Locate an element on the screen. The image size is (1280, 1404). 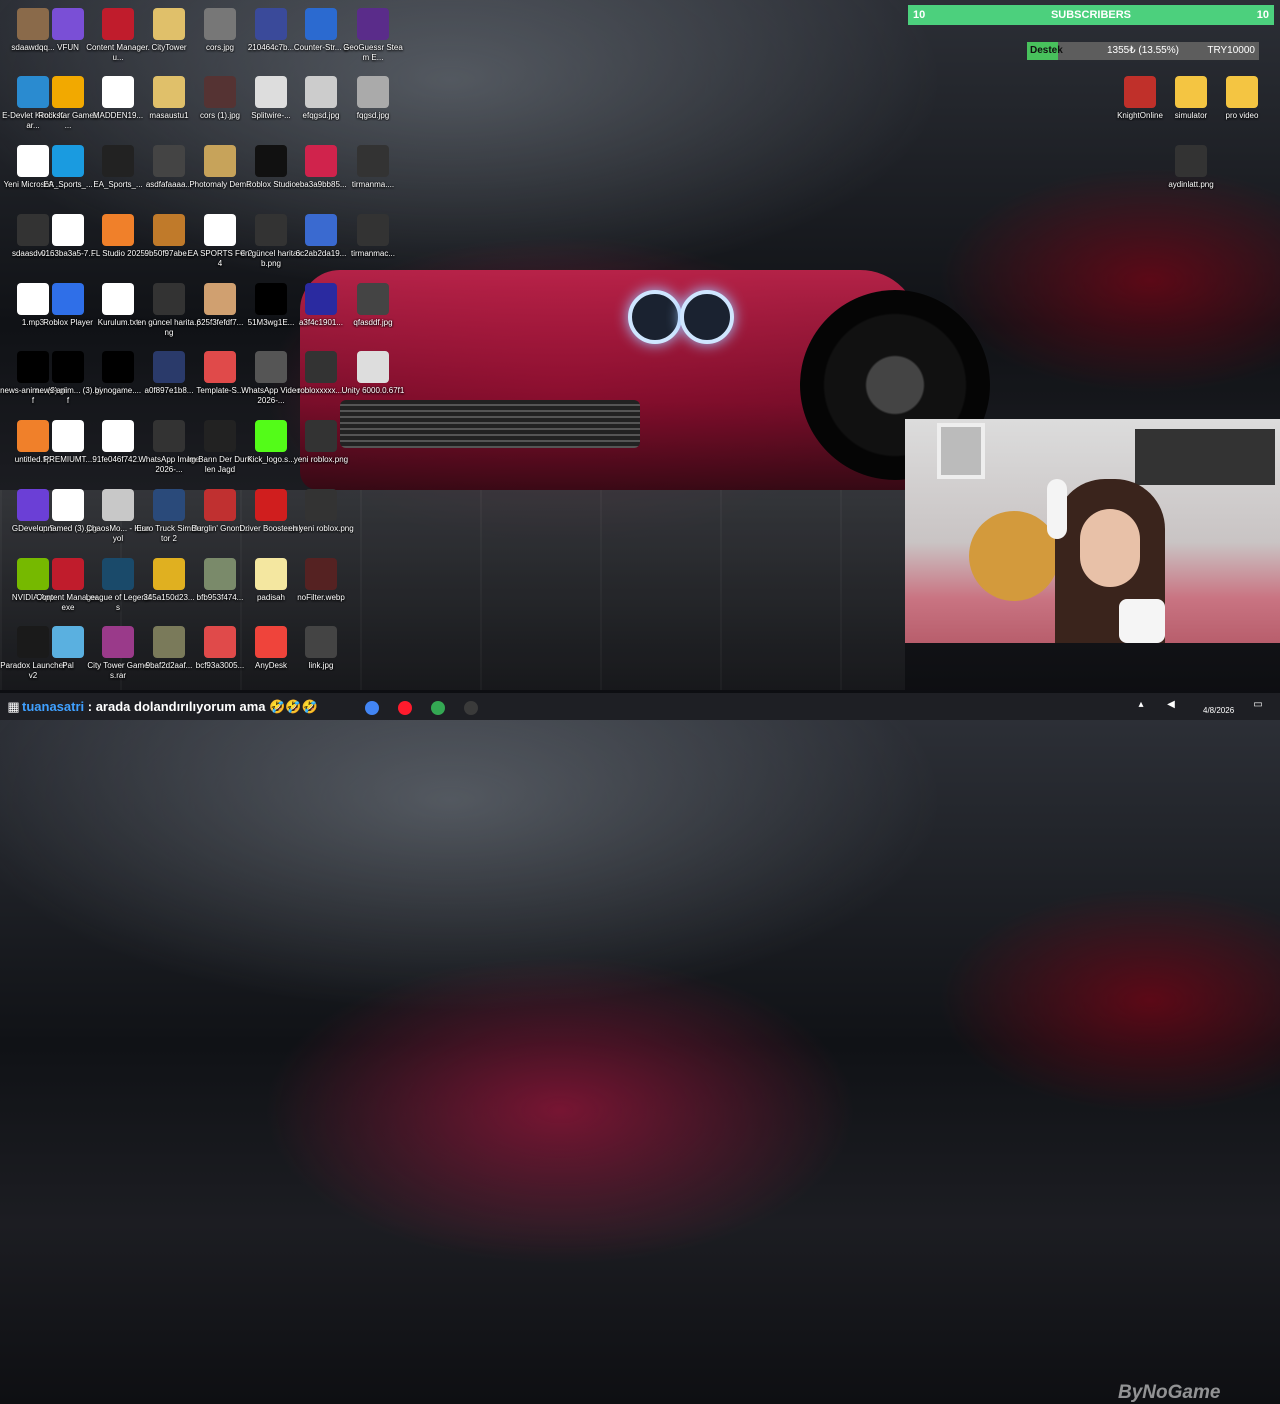
rockstar-icon is located at coordinates (68, 92).